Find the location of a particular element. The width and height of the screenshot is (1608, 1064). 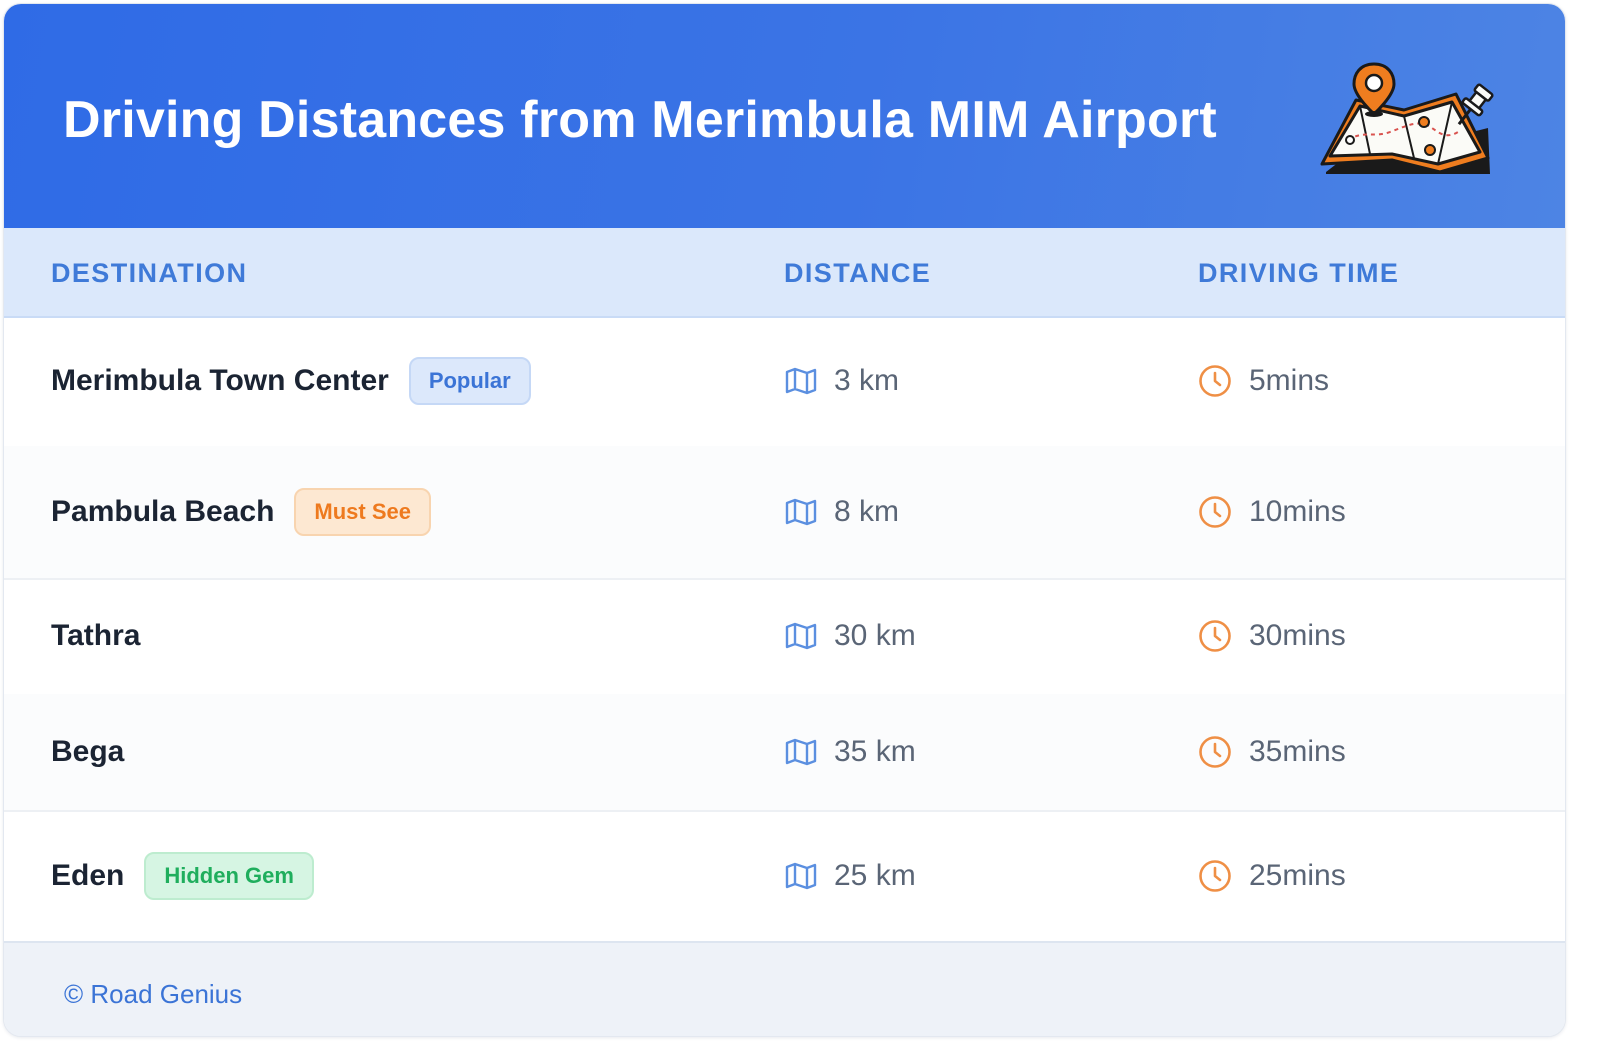

map-with-pins-icon is located at coordinates (1407, 118).